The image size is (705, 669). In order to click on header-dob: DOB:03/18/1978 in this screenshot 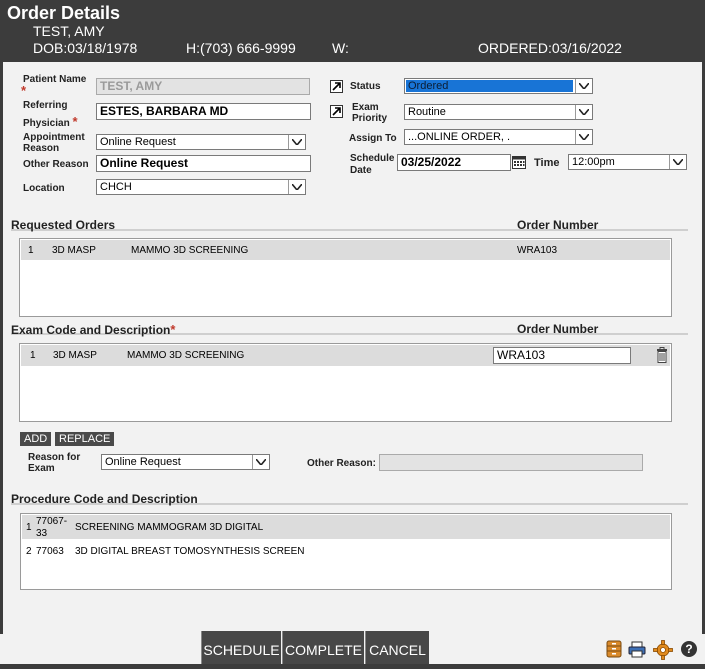, I will do `click(85, 48)`.